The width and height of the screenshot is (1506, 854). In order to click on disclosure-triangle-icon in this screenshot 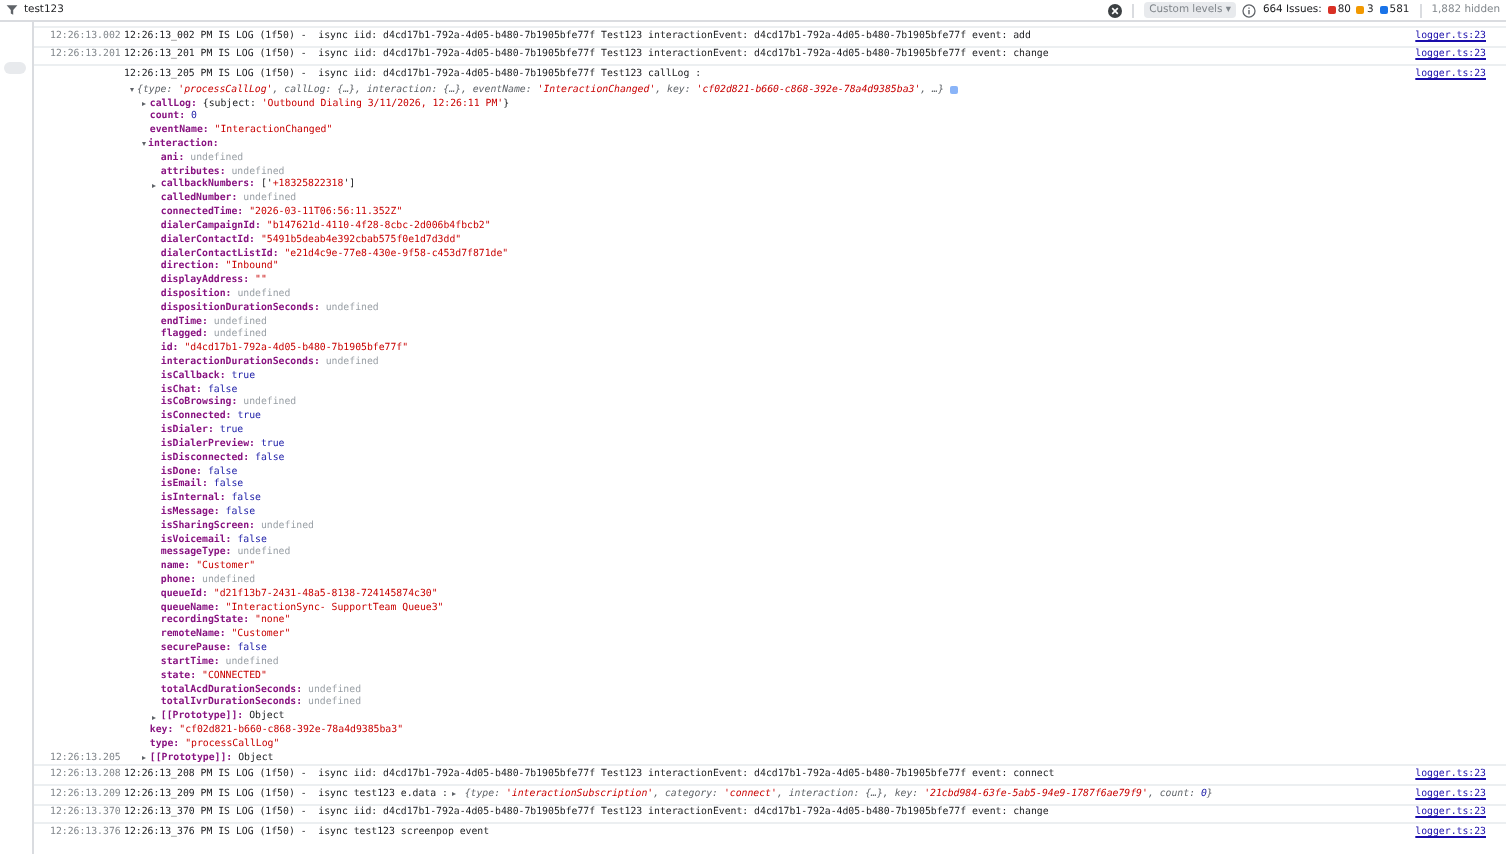, I will do `click(154, 185)`.